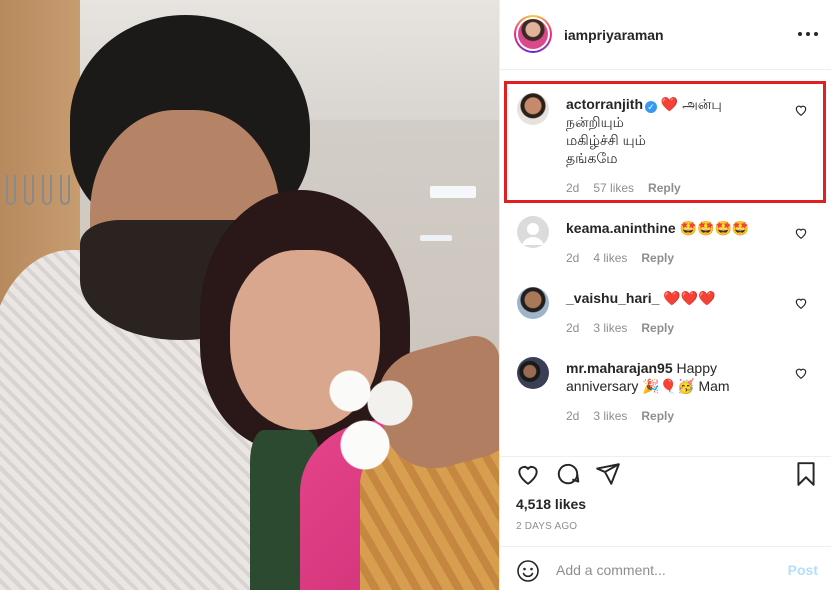  Describe the element at coordinates (546, 526) in the screenshot. I see `post-timestamp: 2 DAYS AGO` at that location.